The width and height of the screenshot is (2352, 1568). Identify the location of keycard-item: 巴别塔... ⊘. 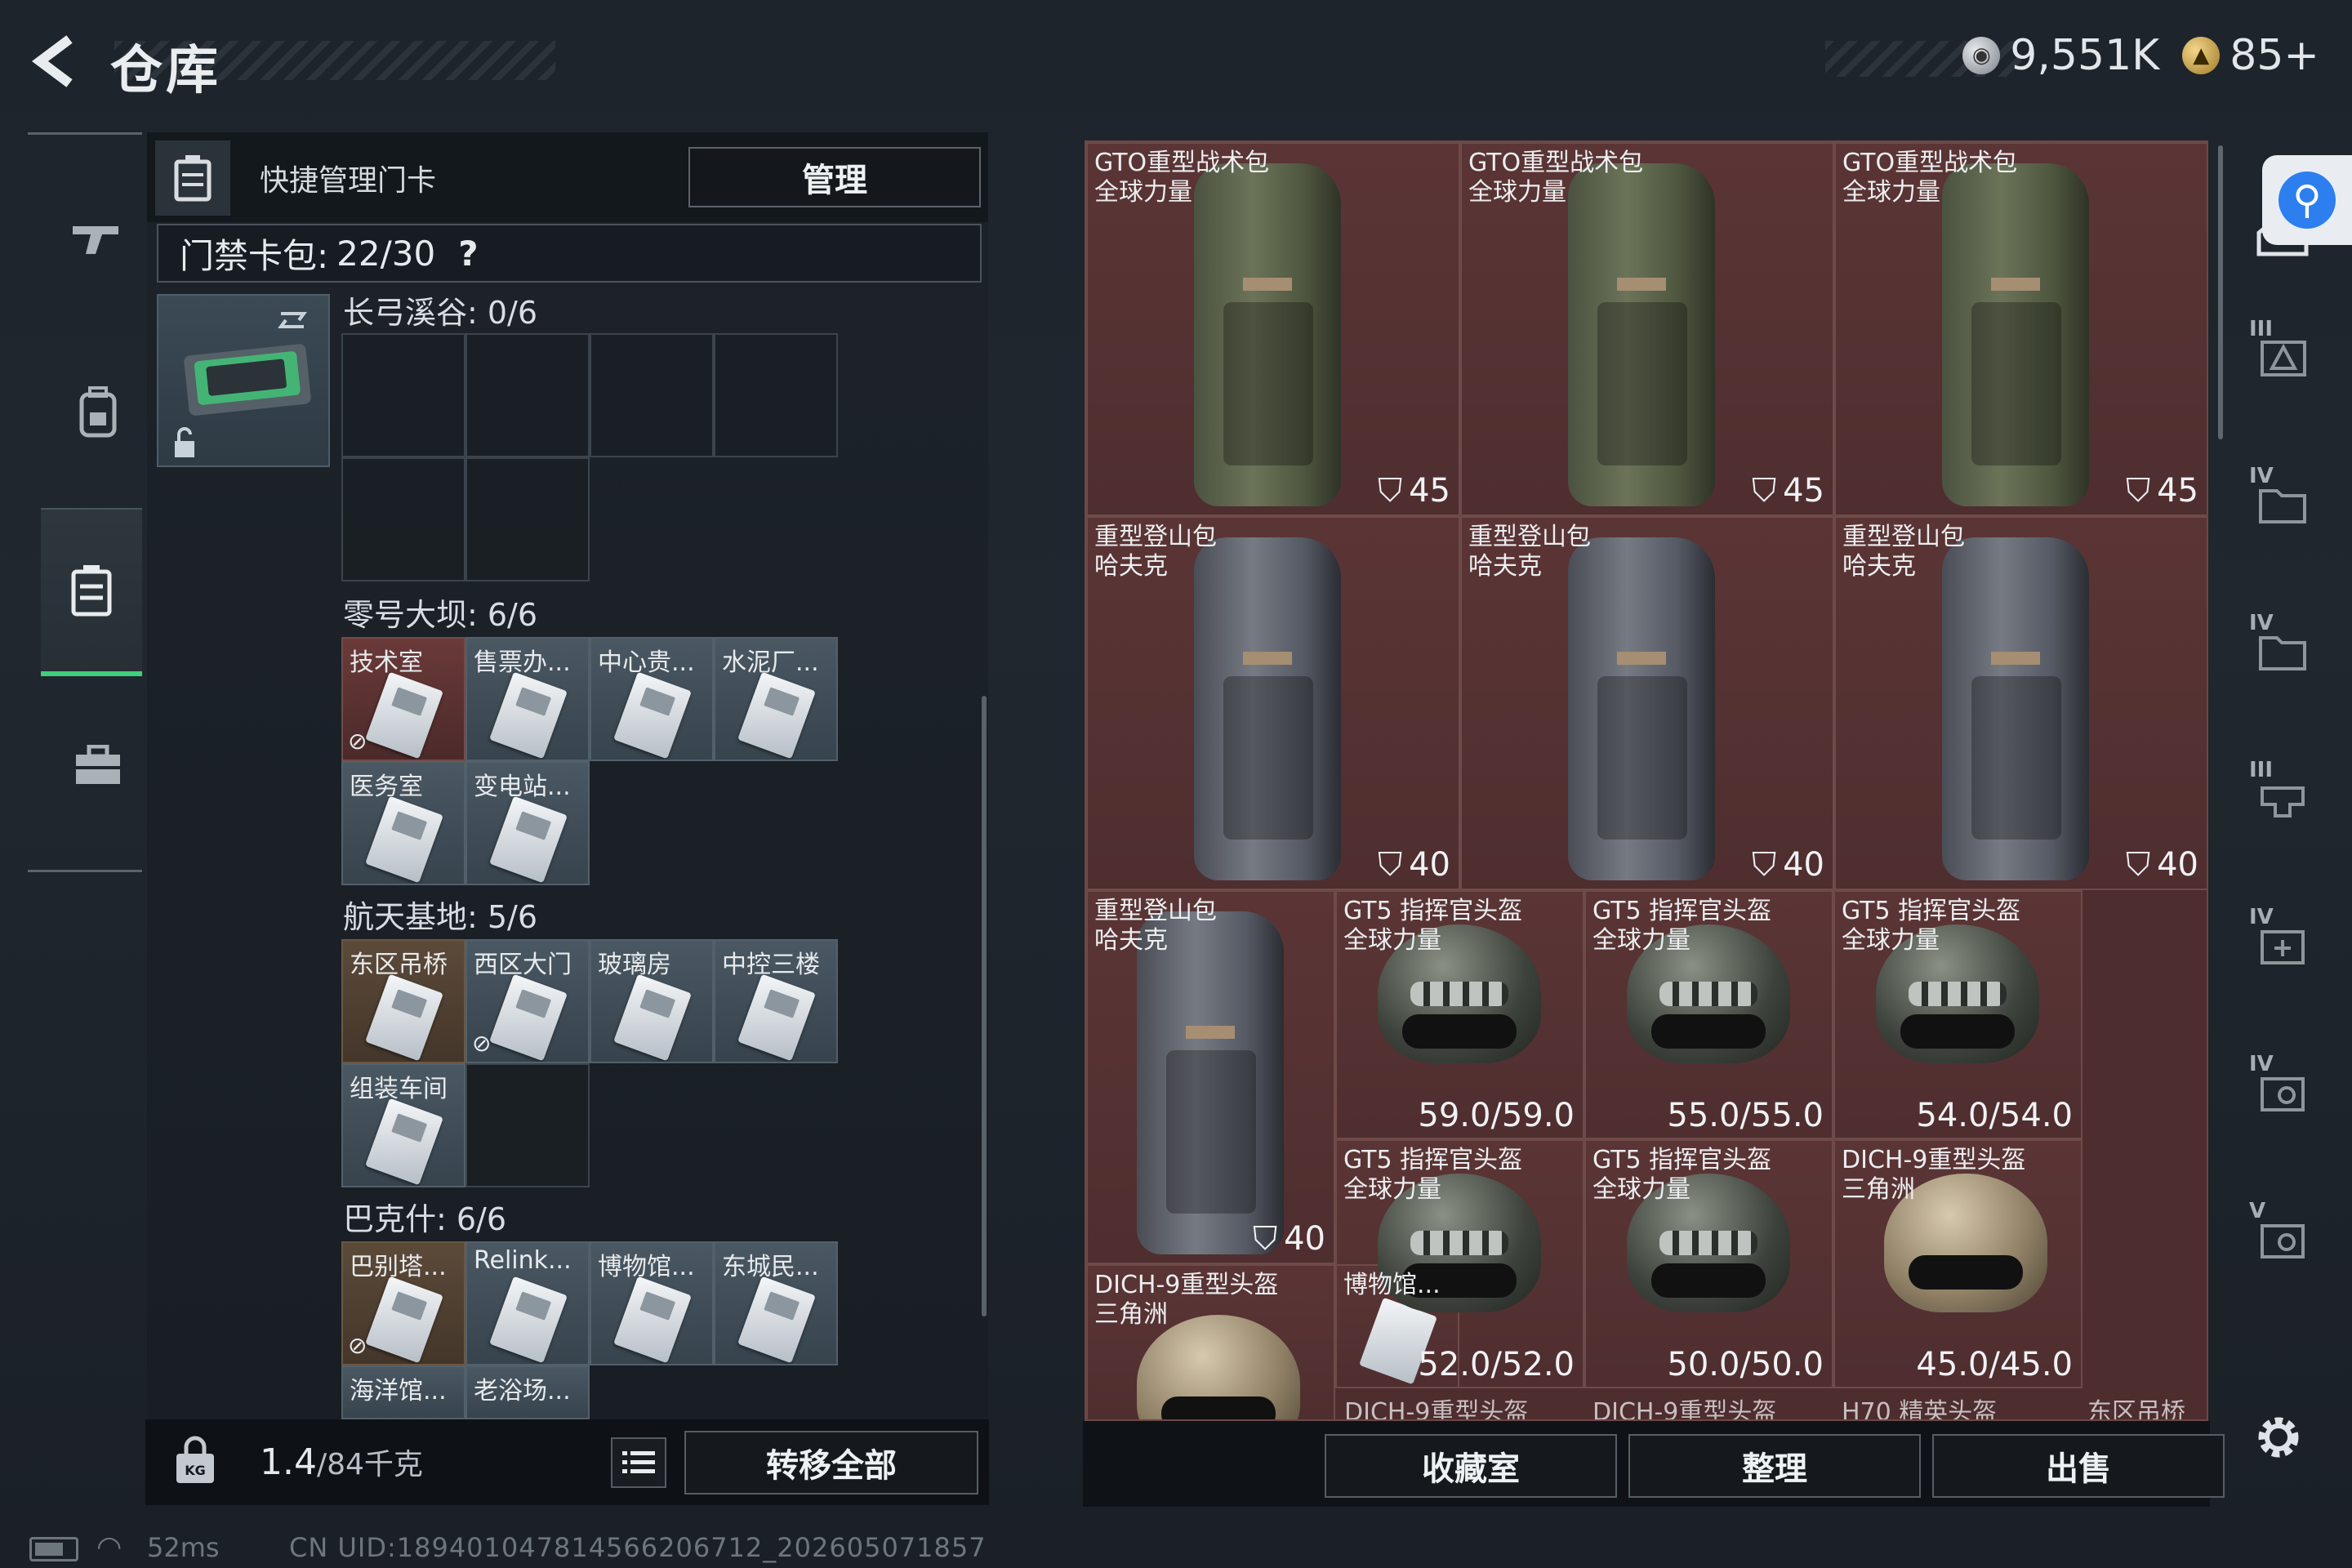
(403, 1303).